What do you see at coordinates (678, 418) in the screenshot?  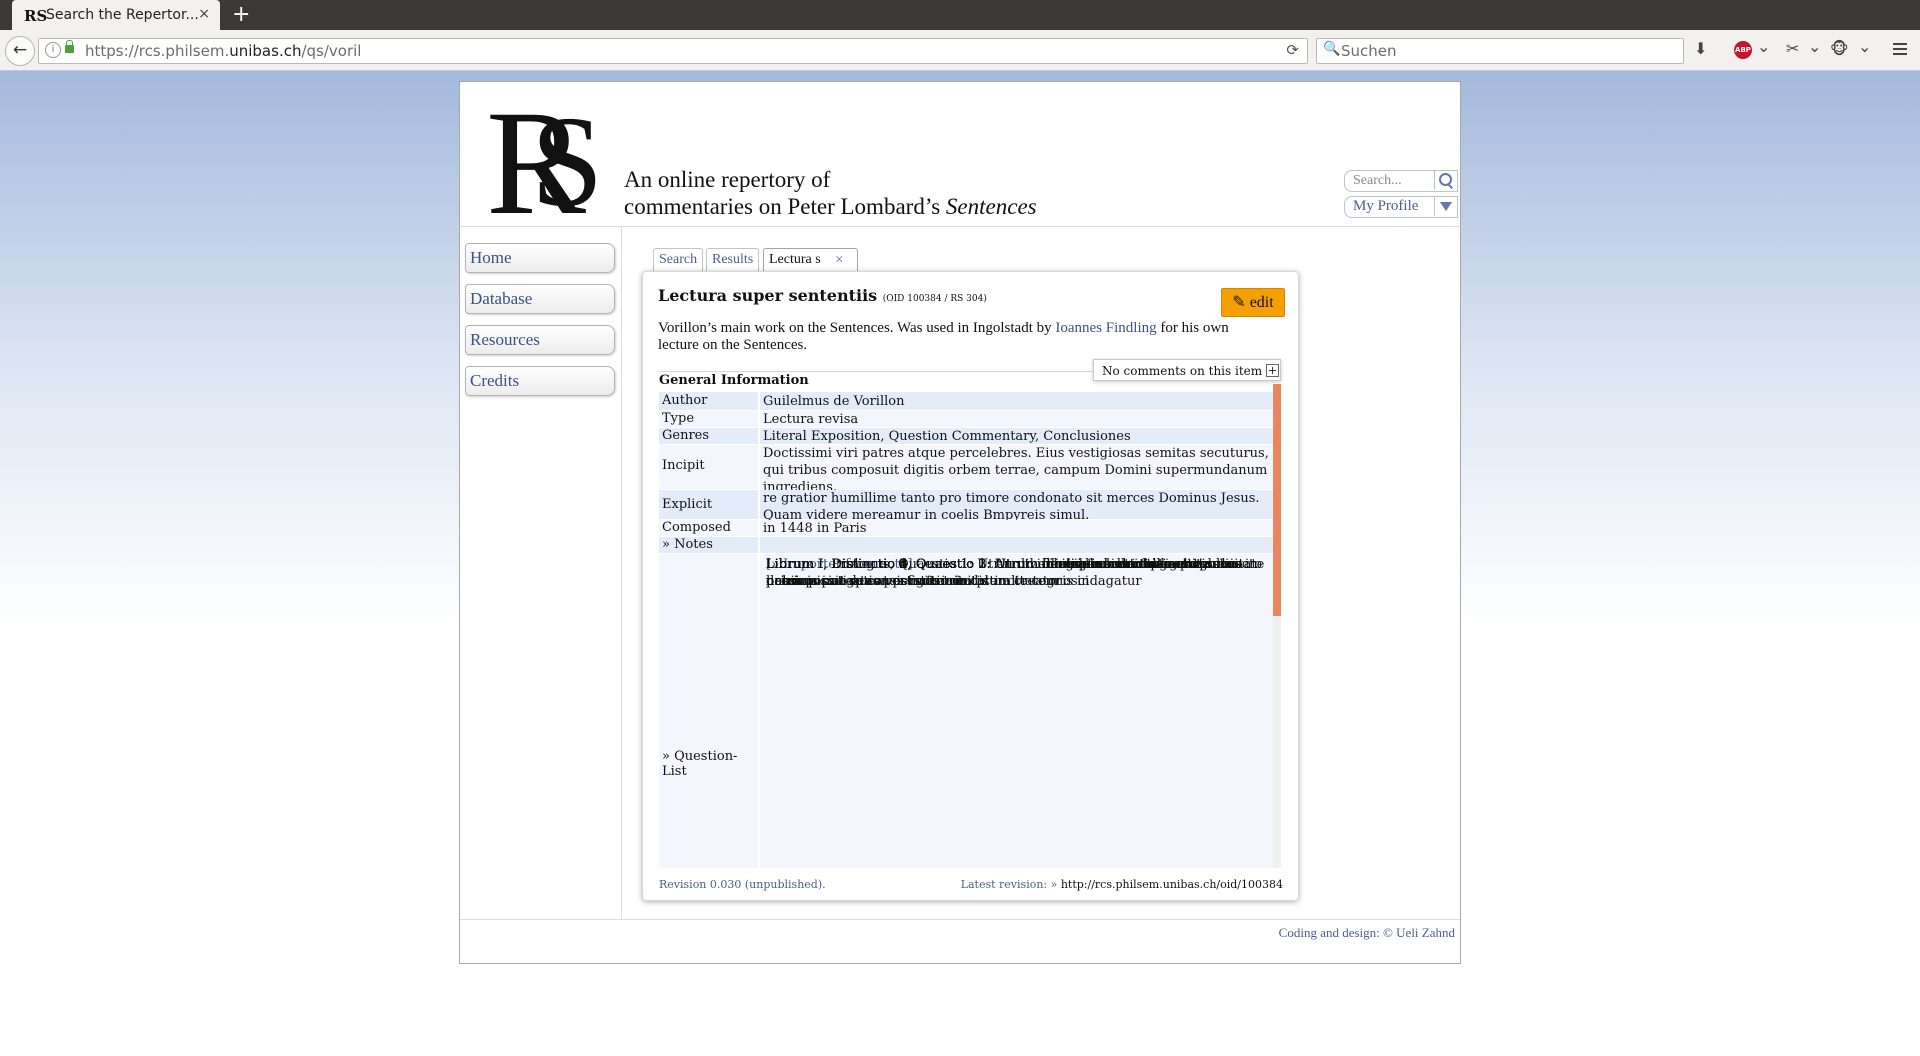 I see `field-label: Type` at bounding box center [678, 418].